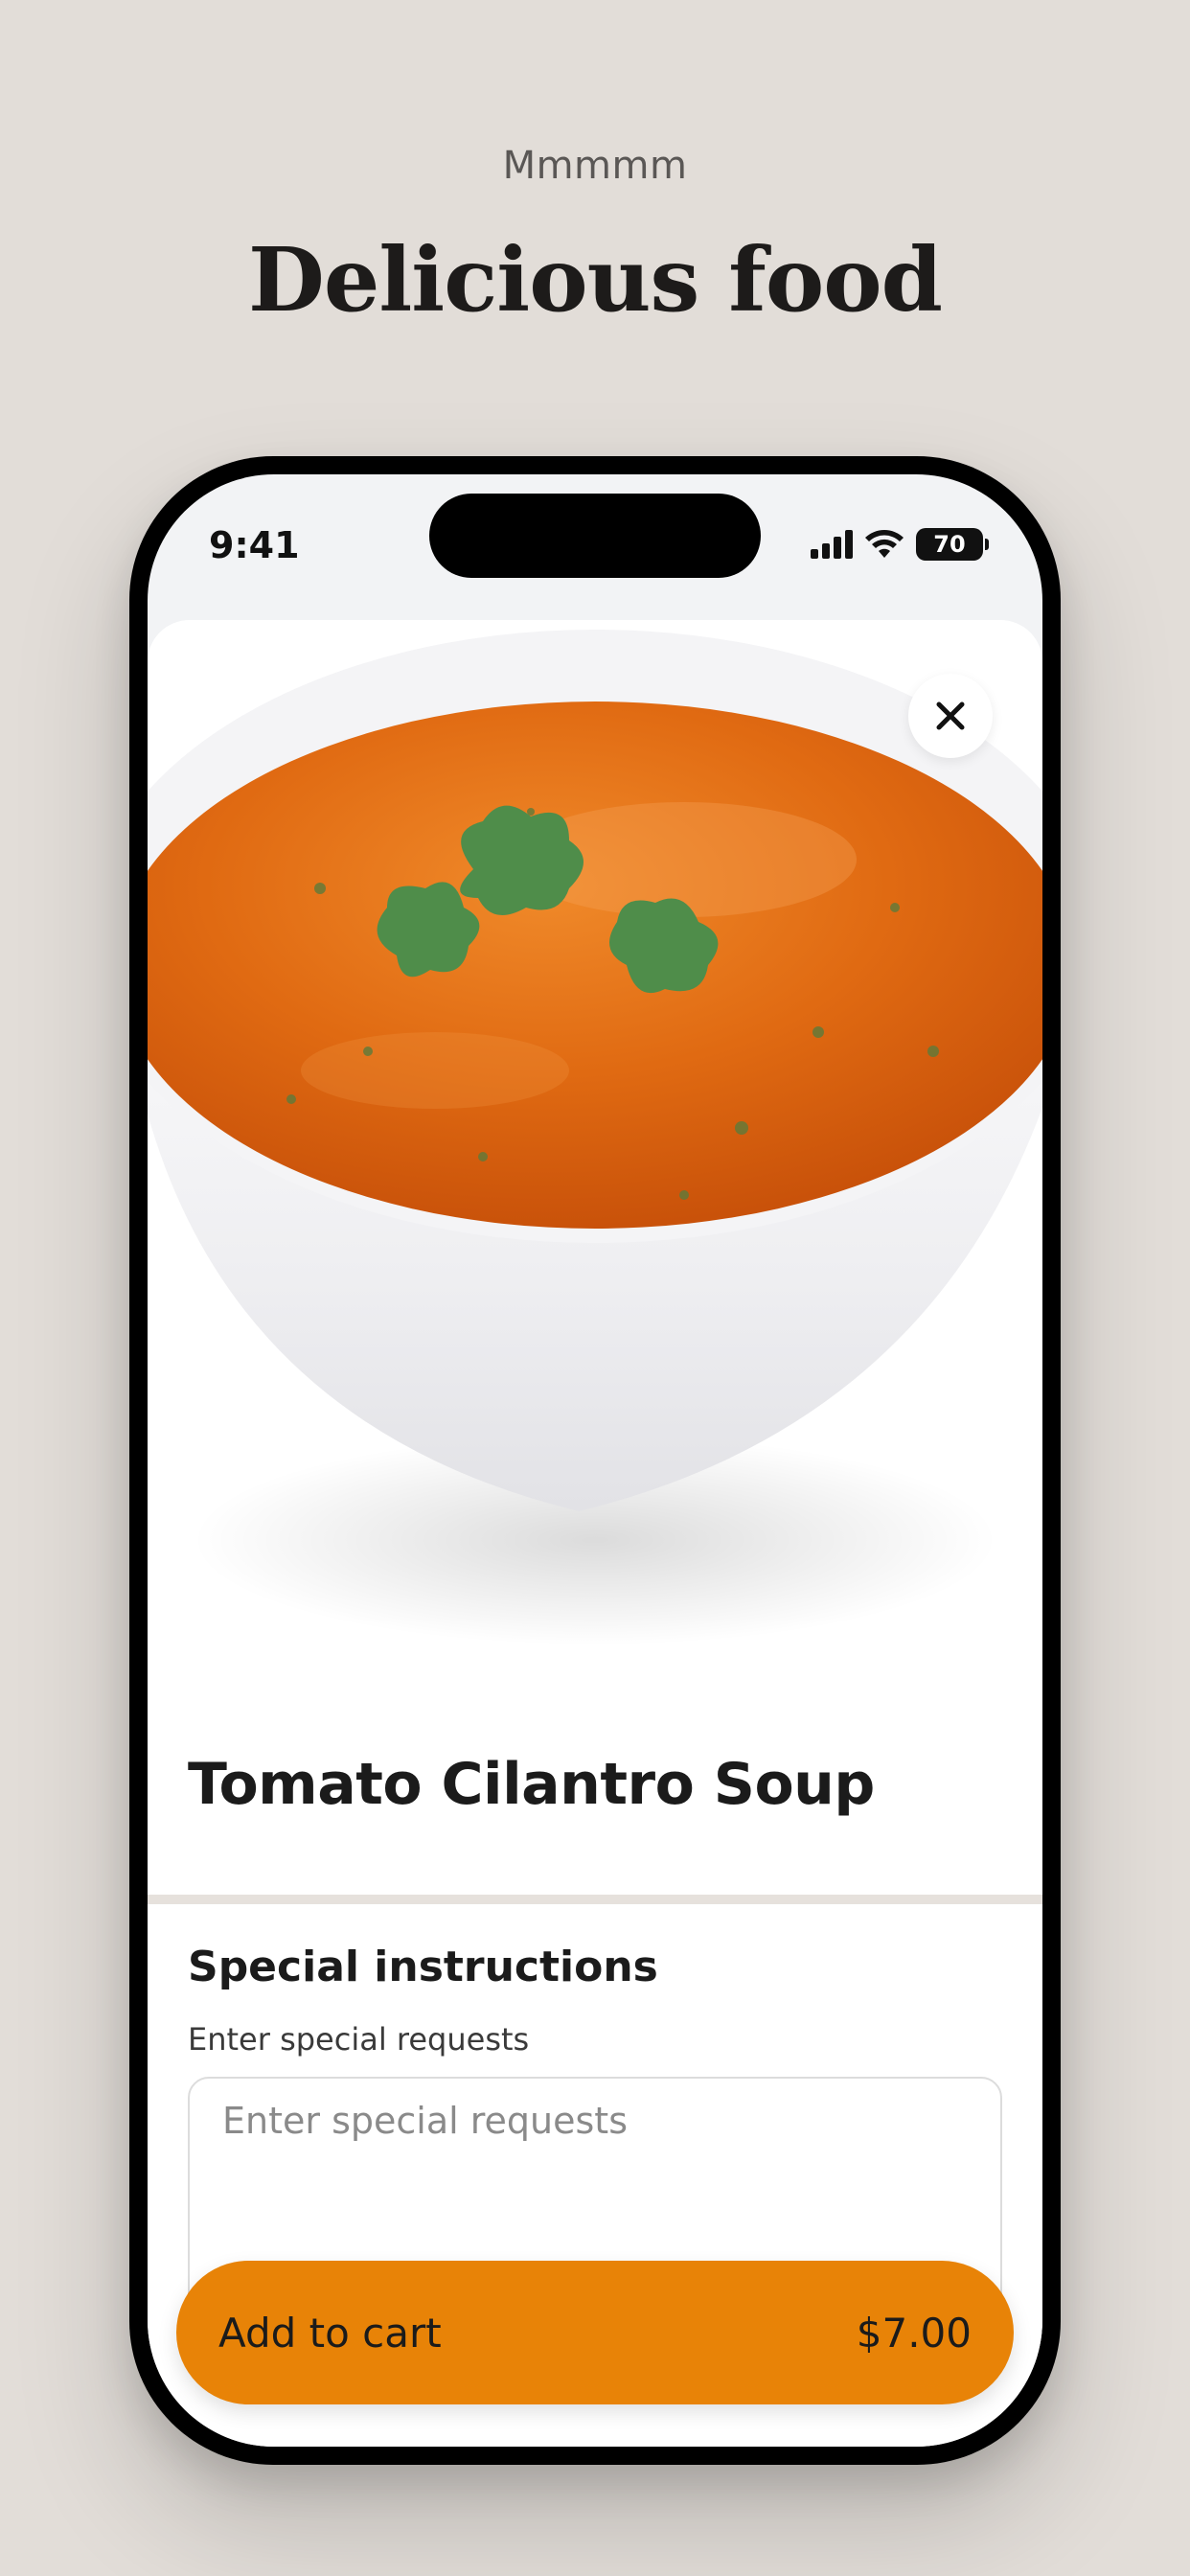 The image size is (1190, 2576). Describe the element at coordinates (595, 1899) in the screenshot. I see `section-divider` at that location.